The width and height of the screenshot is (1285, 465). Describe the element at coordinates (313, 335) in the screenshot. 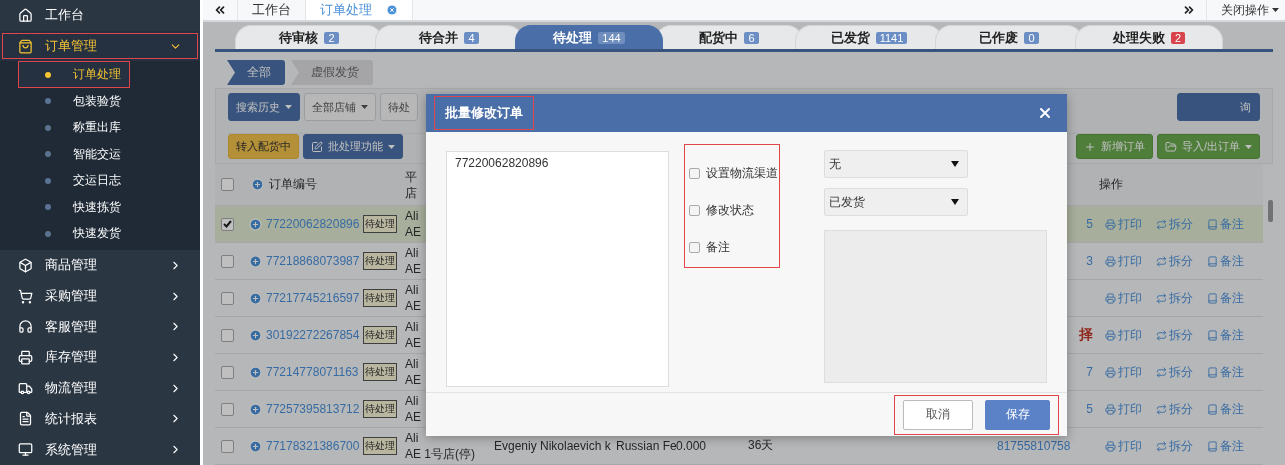

I see `order-link: 30192272267854` at that location.